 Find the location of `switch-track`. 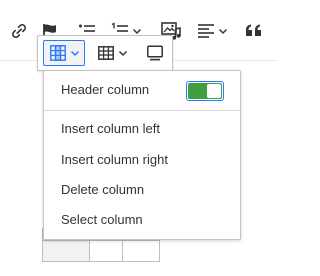

switch-track is located at coordinates (205, 91).